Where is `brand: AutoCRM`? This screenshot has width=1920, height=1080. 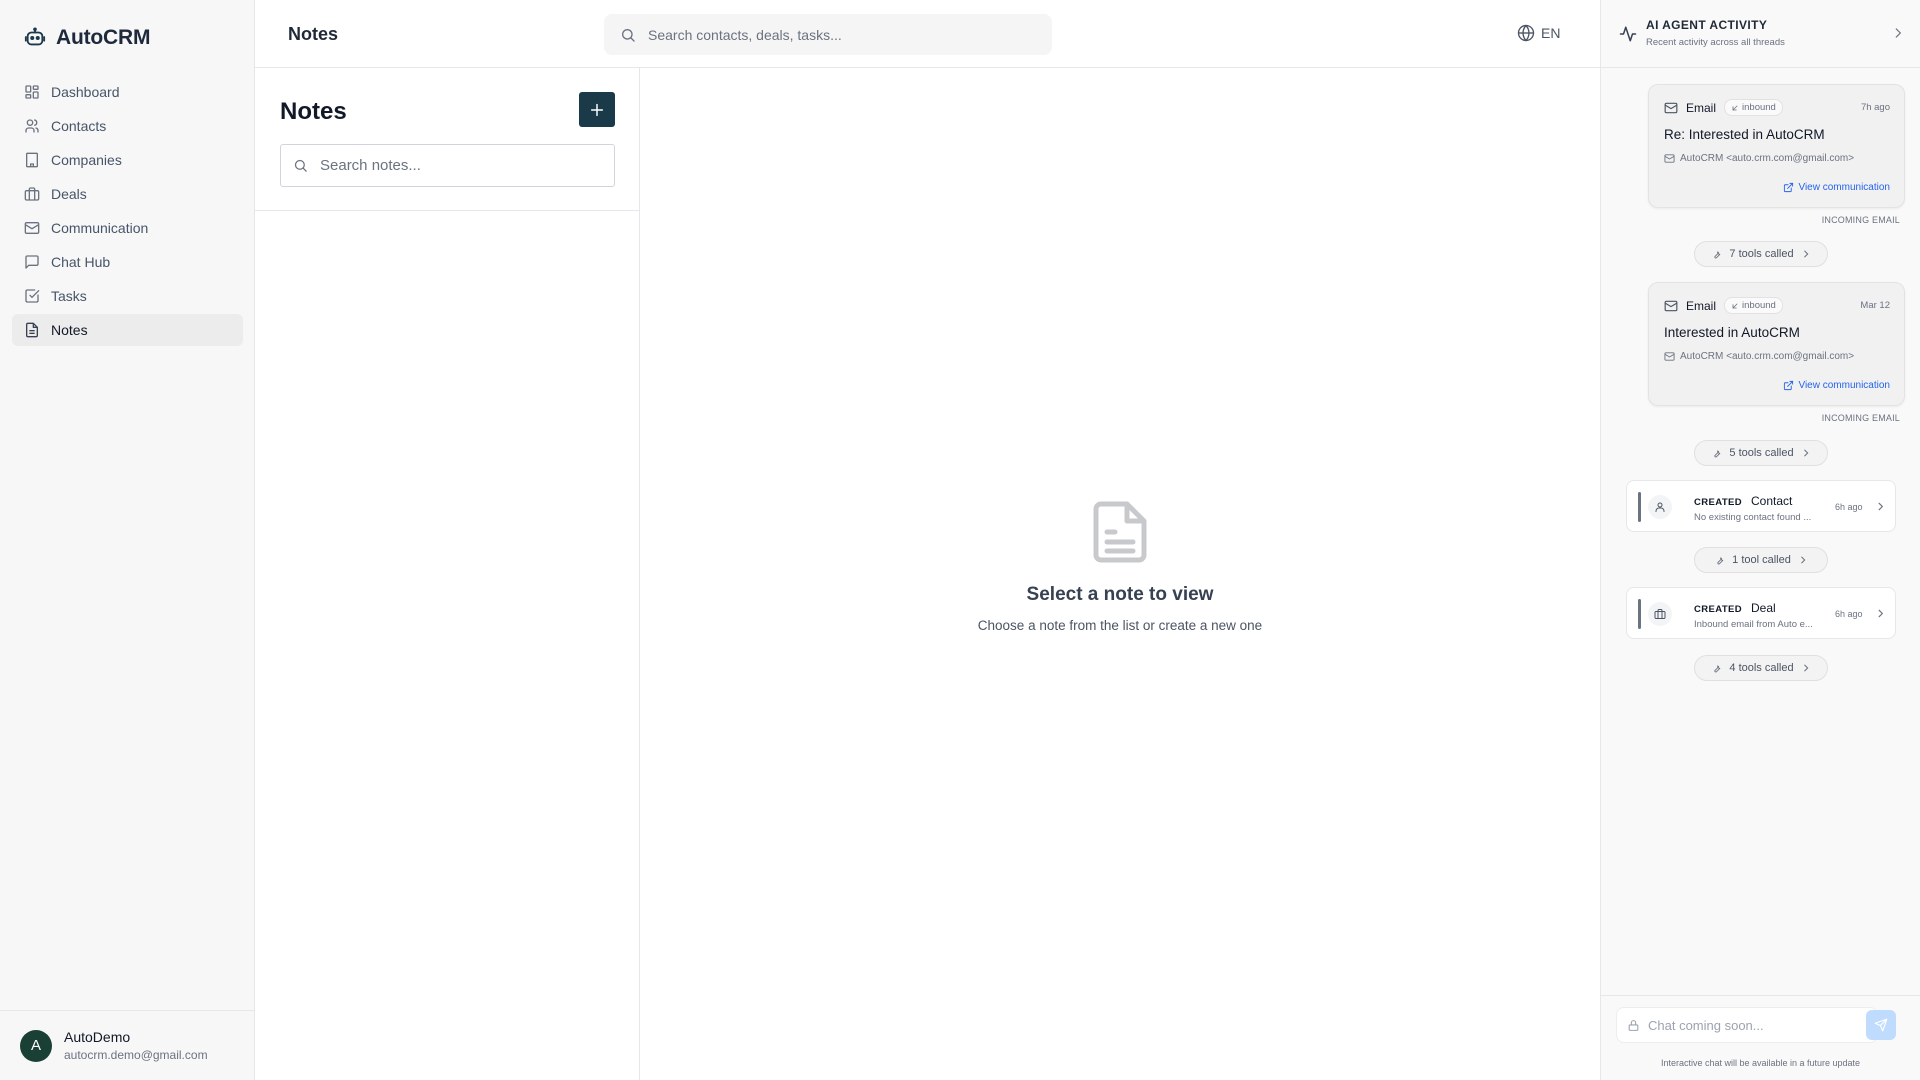 brand: AutoCRM is located at coordinates (87, 38).